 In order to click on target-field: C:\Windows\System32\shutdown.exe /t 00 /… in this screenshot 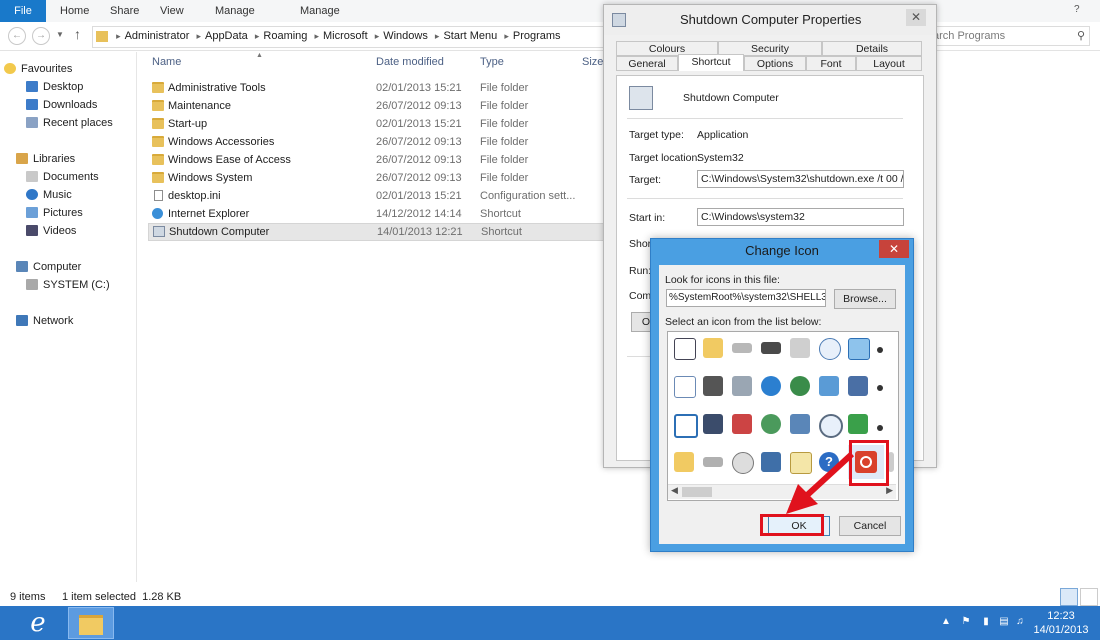, I will do `click(800, 179)`.